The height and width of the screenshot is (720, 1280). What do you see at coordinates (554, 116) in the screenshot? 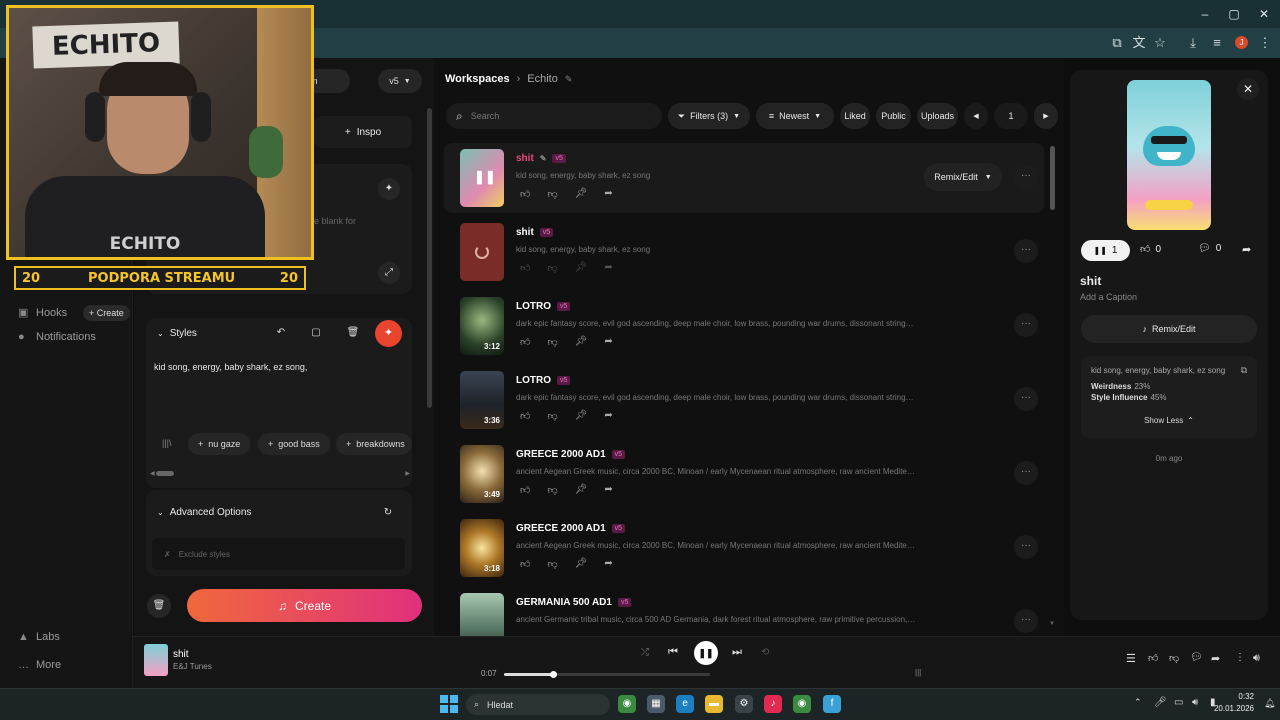
I see `search-input: ⌕ Search` at bounding box center [554, 116].